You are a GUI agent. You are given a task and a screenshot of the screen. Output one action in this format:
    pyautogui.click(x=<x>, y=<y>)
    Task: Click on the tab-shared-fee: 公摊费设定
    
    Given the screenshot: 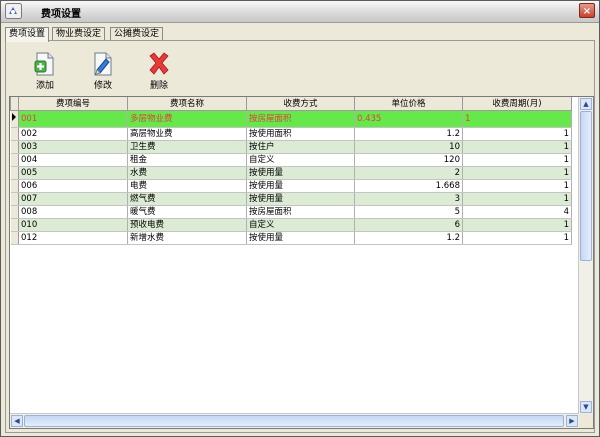 What is the action you would take?
    pyautogui.click(x=137, y=34)
    